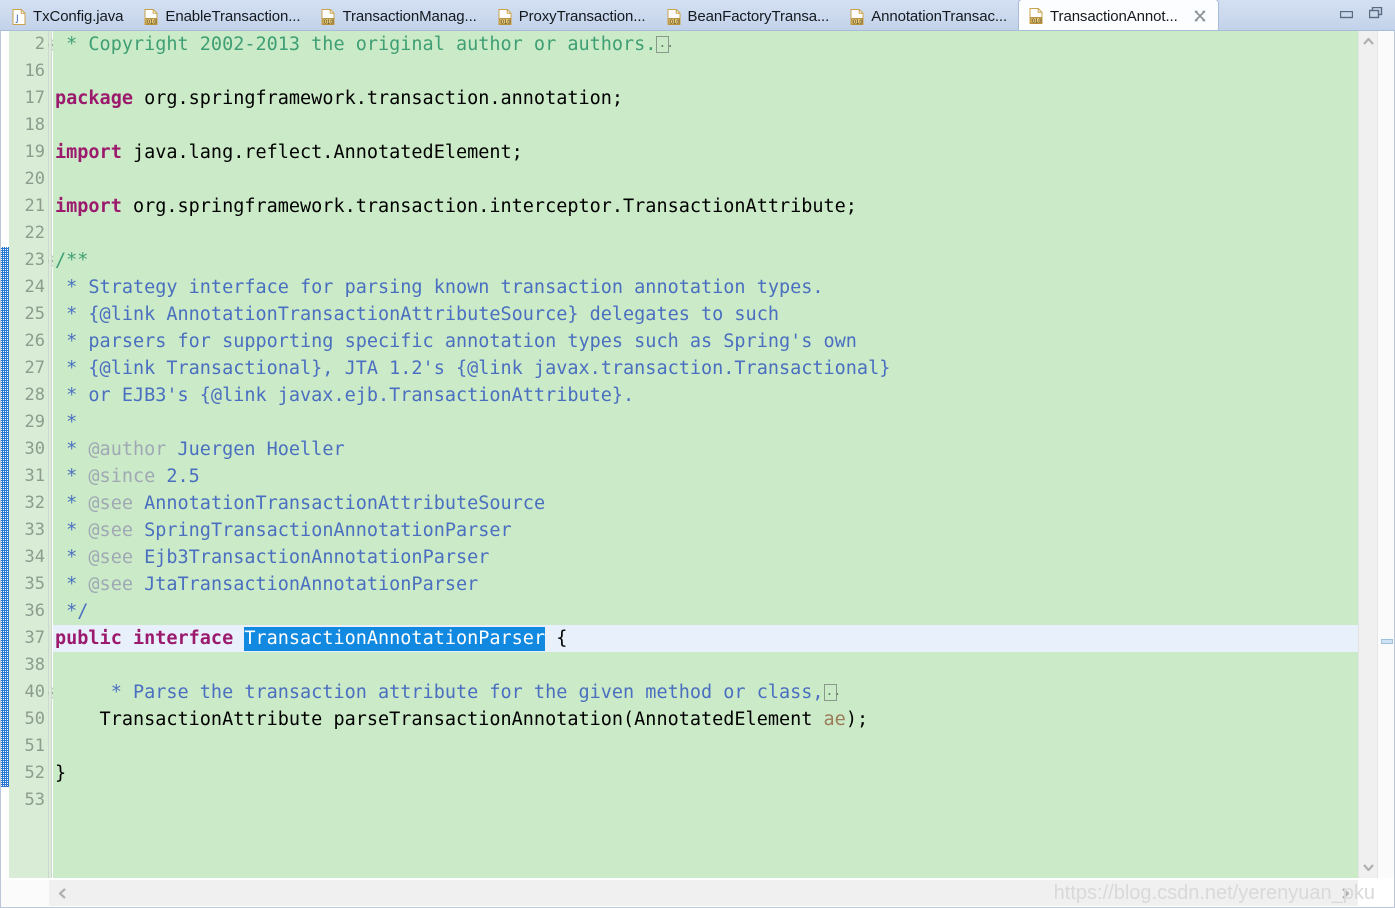  Describe the element at coordinates (34, 530) in the screenshot. I see `line-number: 33` at that location.